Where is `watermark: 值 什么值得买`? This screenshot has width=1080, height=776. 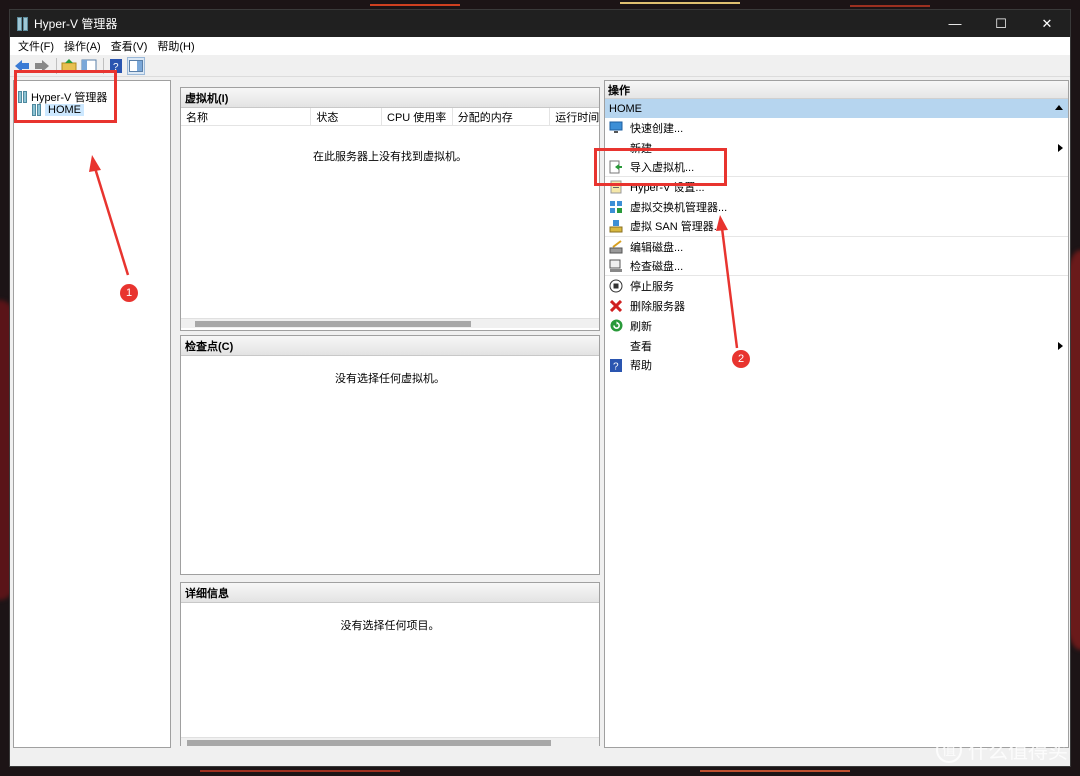
watermark: 值 什么值得买 is located at coordinates (1002, 749).